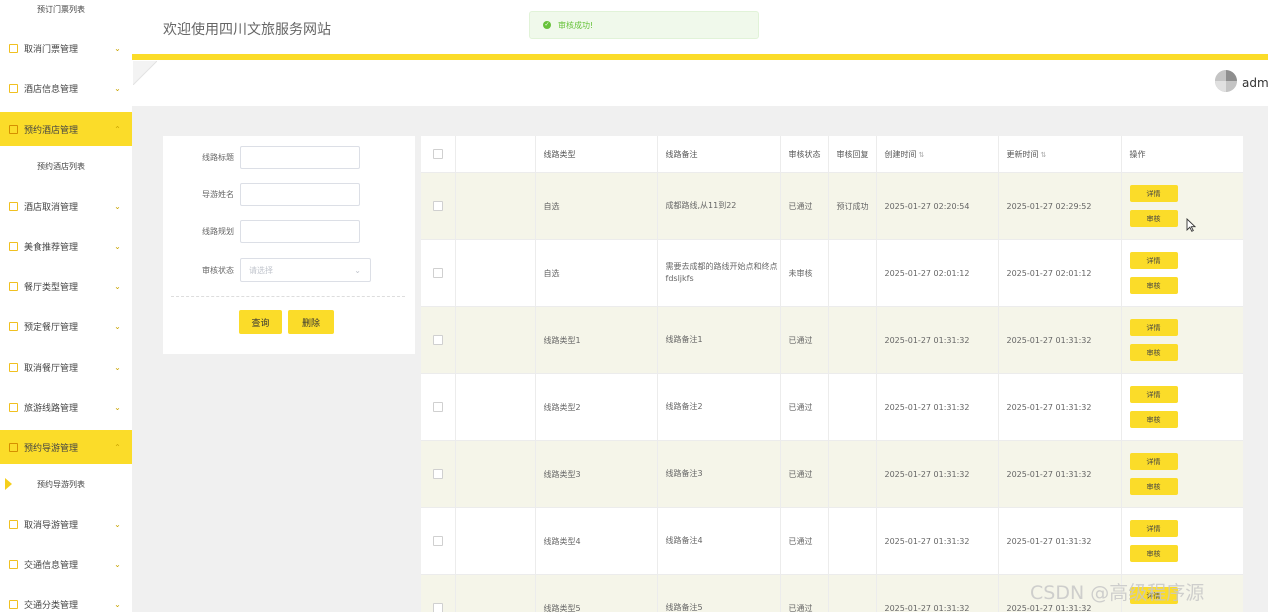 This screenshot has height=612, width=1268. I want to click on sidebar-item-hotel-cancel: 酒店取消管理 ⌄, so click(66, 206).